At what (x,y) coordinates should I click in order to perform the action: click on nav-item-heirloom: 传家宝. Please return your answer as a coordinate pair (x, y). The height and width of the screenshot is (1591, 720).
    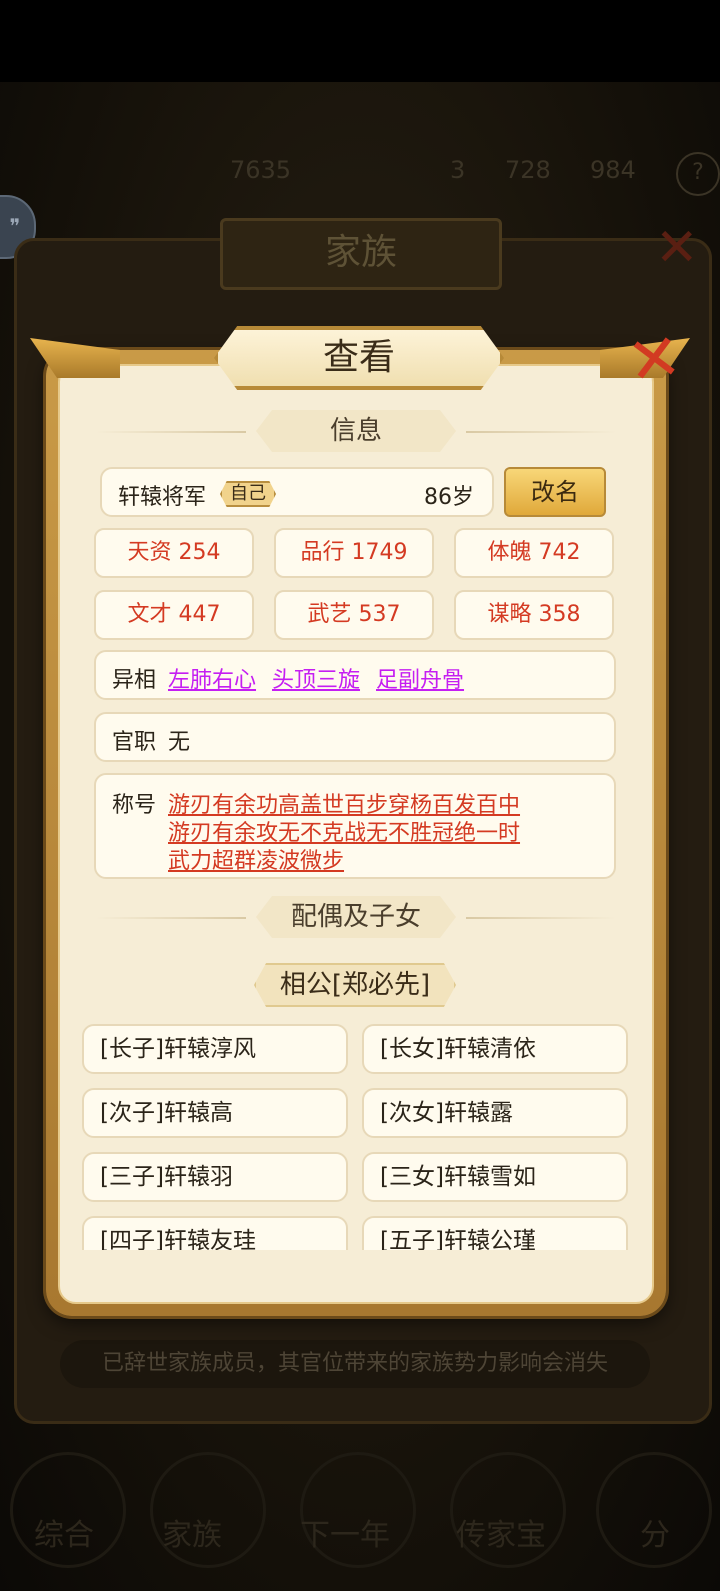
    Looking at the image, I should click on (501, 1532).